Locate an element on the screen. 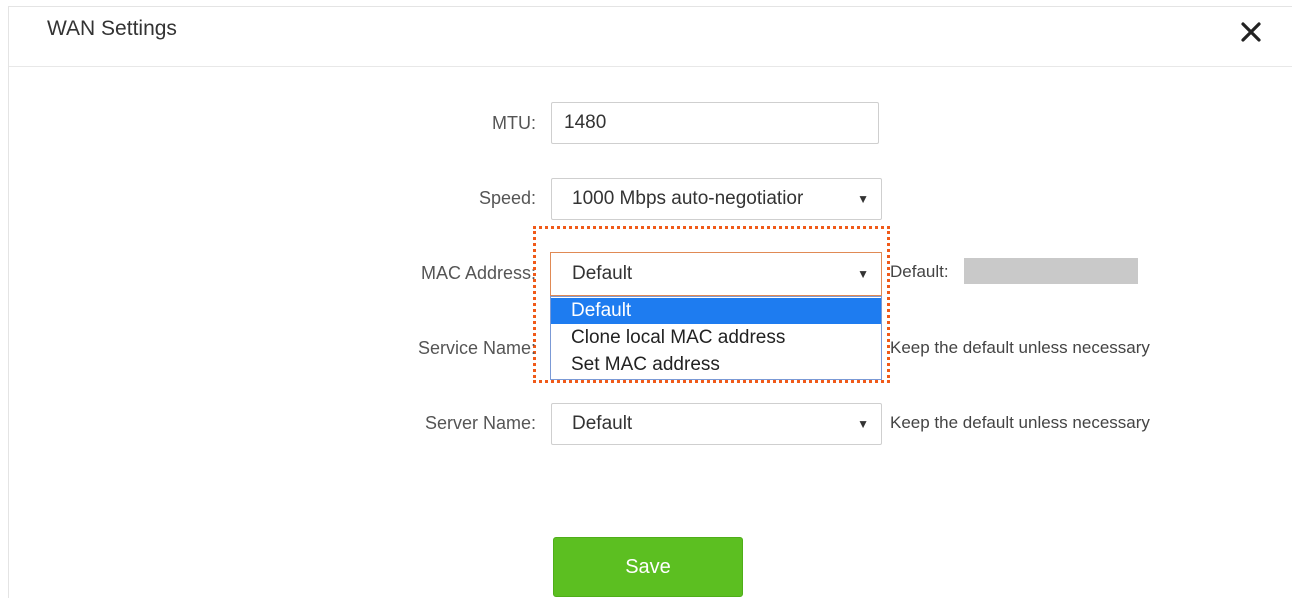 This screenshot has width=1293, height=598. speed-value: 1000 Mbps auto-negotiatior is located at coordinates (688, 198).